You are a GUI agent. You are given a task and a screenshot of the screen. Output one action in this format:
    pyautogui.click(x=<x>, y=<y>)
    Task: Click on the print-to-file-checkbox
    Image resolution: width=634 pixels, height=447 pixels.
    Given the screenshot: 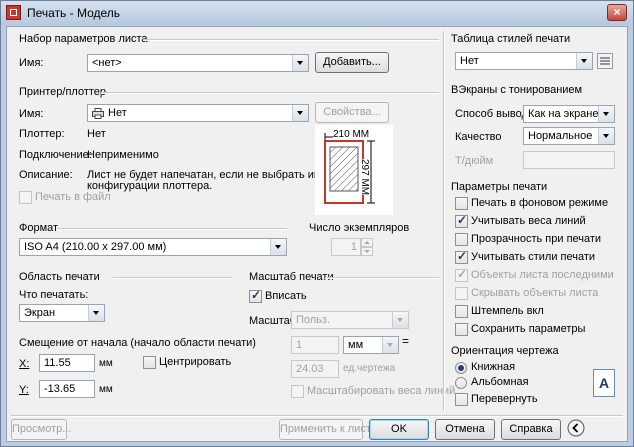 What is the action you would take?
    pyautogui.click(x=25, y=197)
    